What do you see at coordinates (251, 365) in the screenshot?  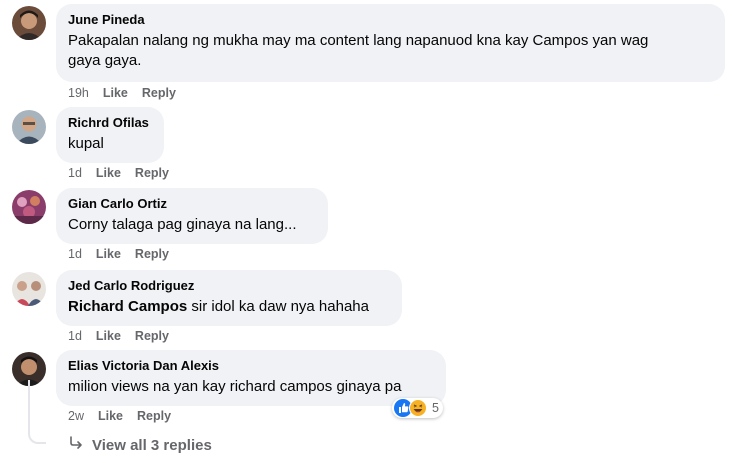 I see `comment-author: Elias Victoria Dan Alexis` at bounding box center [251, 365].